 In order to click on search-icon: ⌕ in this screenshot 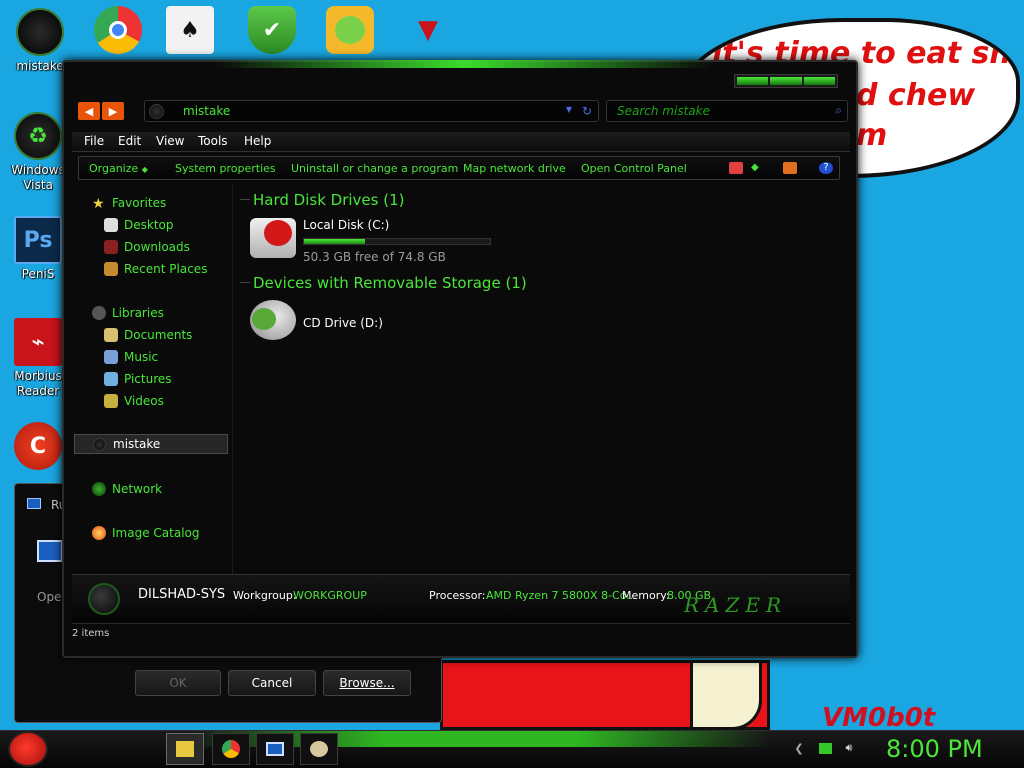, I will do `click(838, 110)`.